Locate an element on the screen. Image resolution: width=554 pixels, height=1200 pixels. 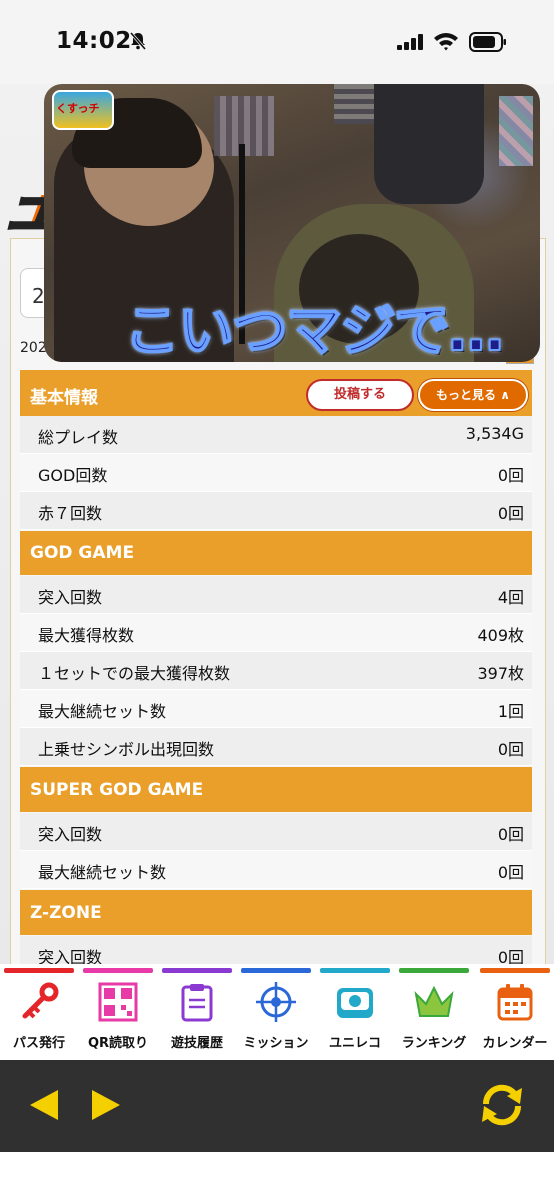
nav-item-pass: パス発行 is located at coordinates (39, 1009).